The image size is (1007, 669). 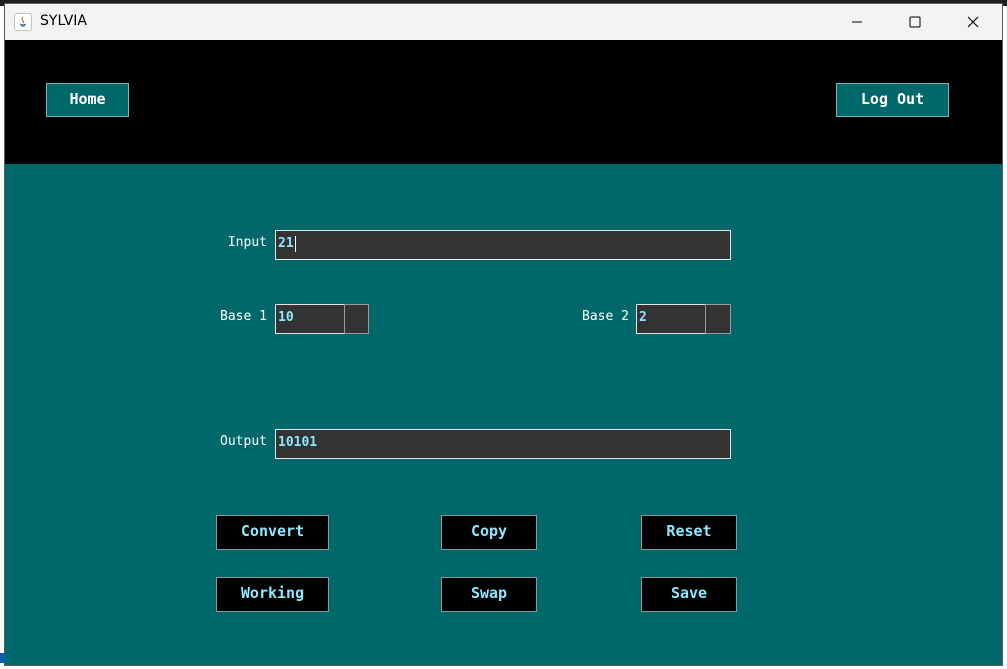 I want to click on title-bar: SYLVIA, so click(x=503, y=22).